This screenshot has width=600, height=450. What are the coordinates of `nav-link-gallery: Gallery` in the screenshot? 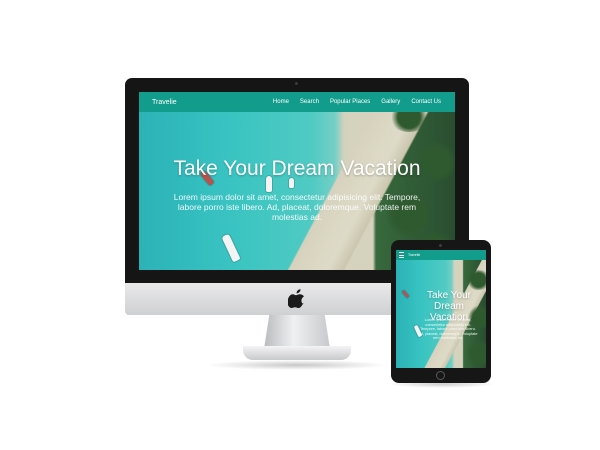 It's located at (390, 102).